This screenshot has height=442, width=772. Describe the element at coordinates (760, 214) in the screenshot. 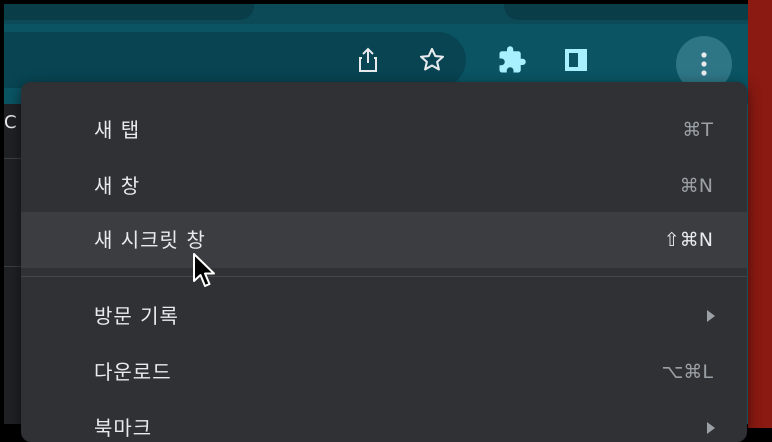

I see `background-window-edge` at that location.